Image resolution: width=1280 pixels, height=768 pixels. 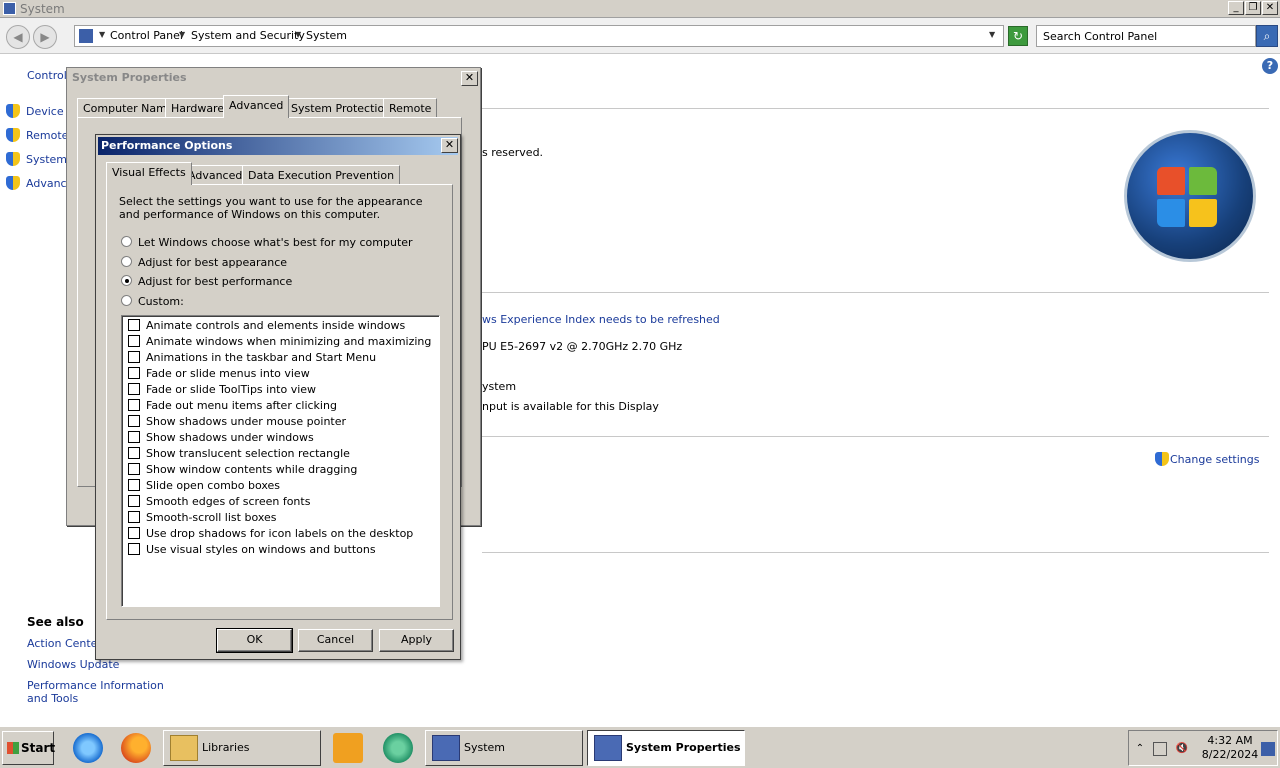 What do you see at coordinates (640, 9) in the screenshot?
I see `window-titlebar: System _ ❐ ✕` at bounding box center [640, 9].